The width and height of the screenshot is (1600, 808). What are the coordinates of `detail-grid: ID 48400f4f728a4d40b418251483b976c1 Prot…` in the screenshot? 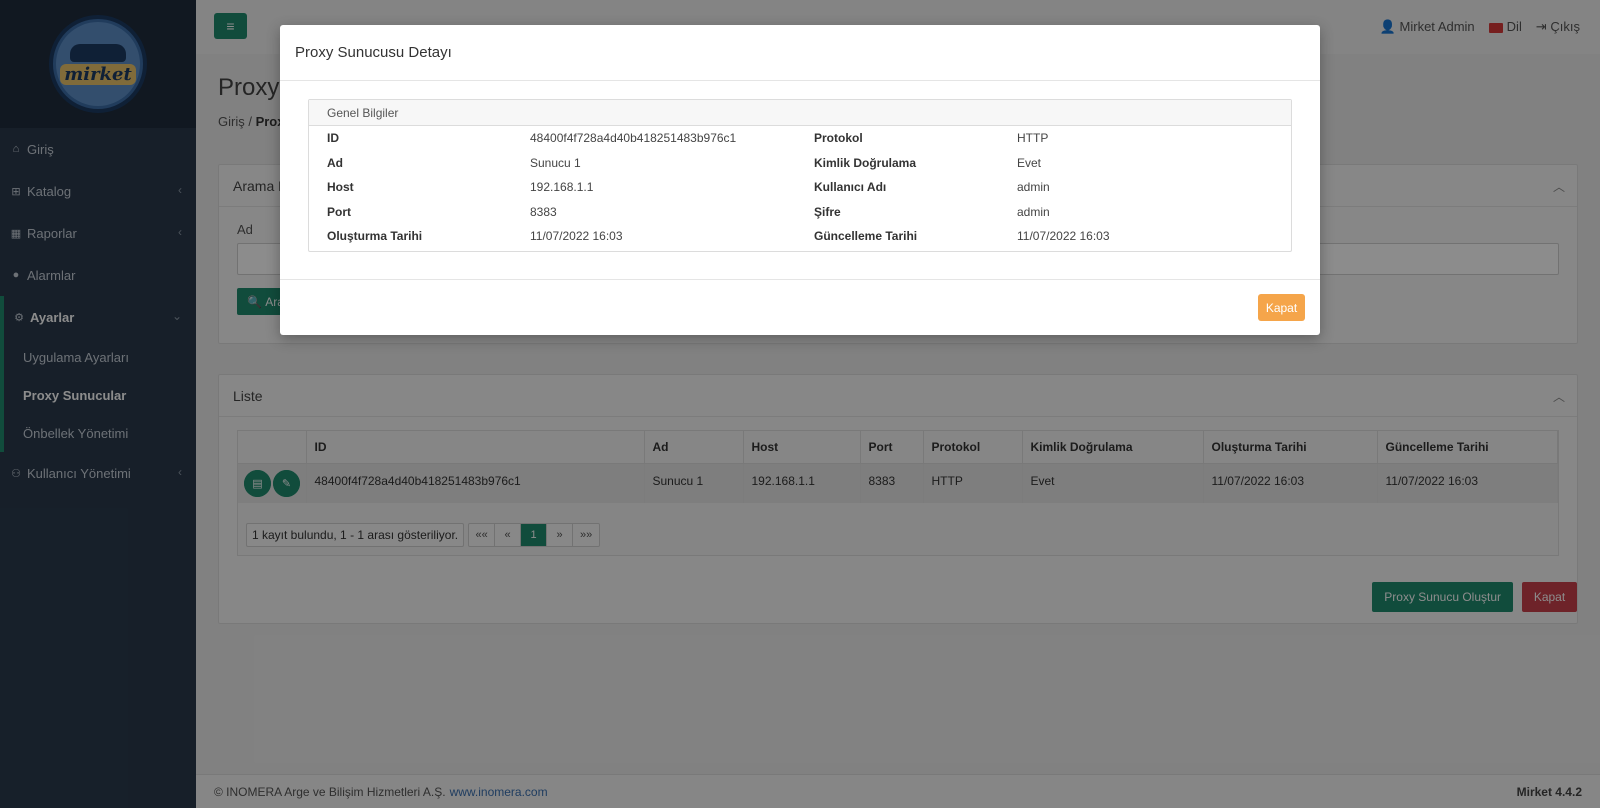 It's located at (800, 187).